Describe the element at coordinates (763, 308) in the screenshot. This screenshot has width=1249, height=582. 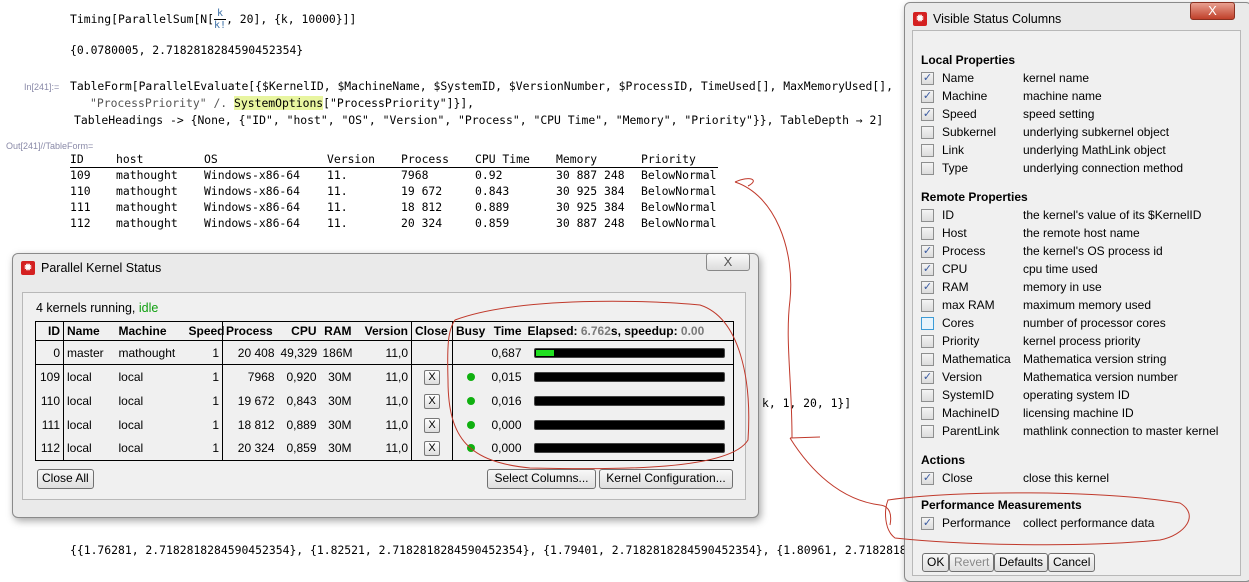
I see `annotation-arrow-to-table` at that location.